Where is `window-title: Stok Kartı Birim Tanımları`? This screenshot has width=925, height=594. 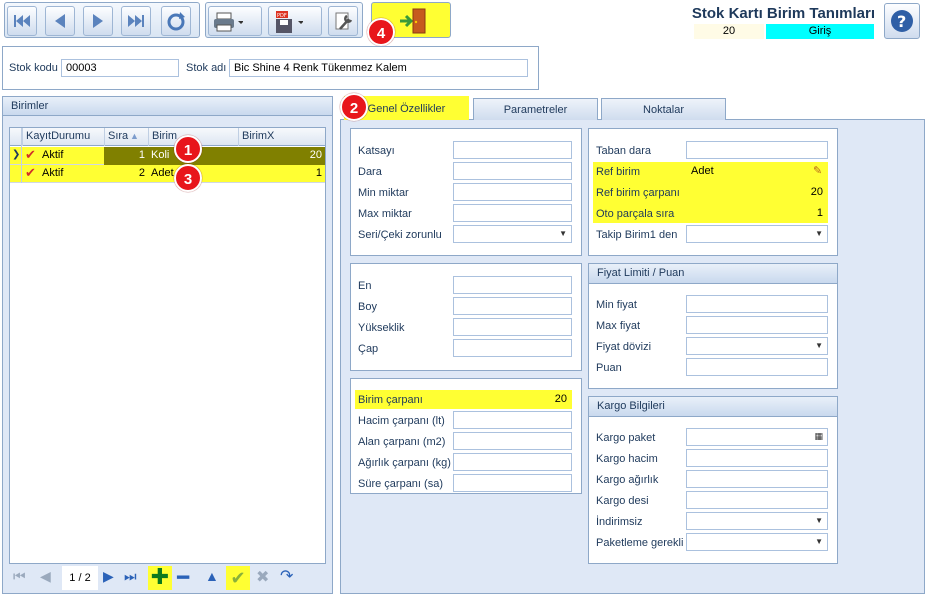
window-title: Stok Kartı Birim Tanımları is located at coordinates (783, 13).